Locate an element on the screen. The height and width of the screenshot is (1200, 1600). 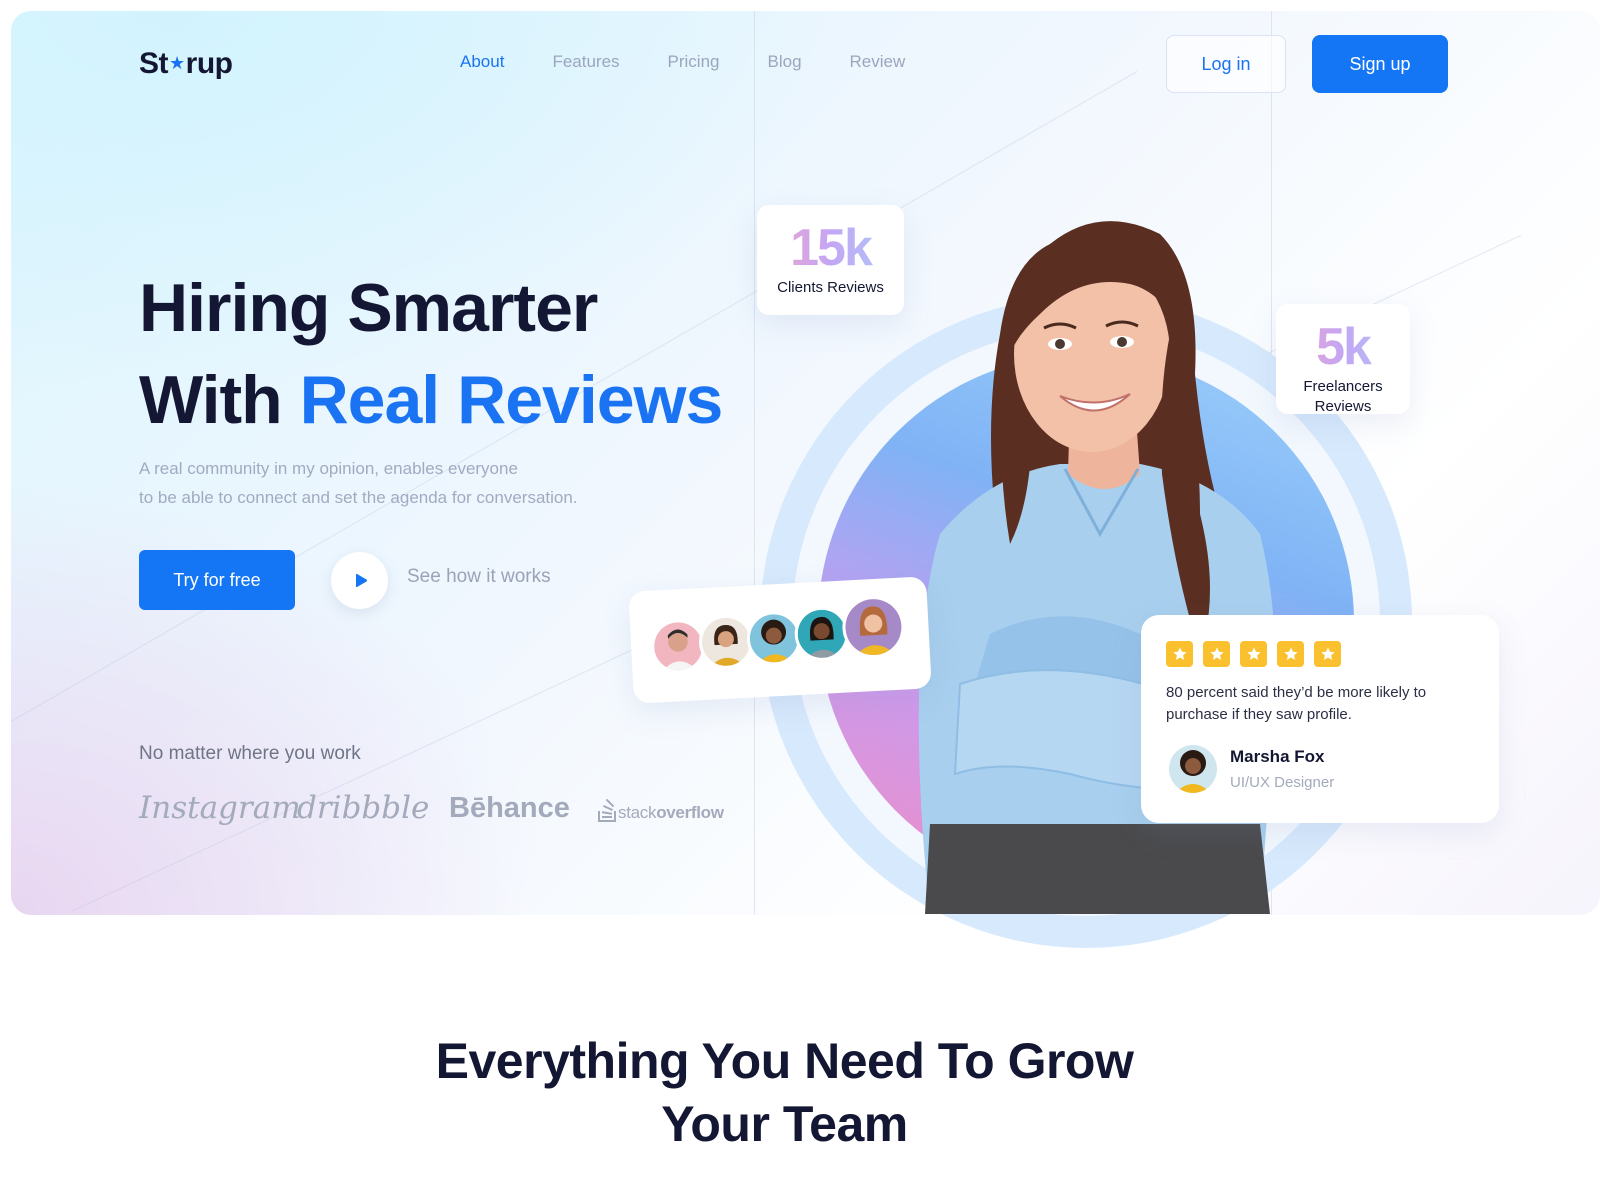
stackoverflow-logo: stackoverflow is located at coordinates (661, 810).